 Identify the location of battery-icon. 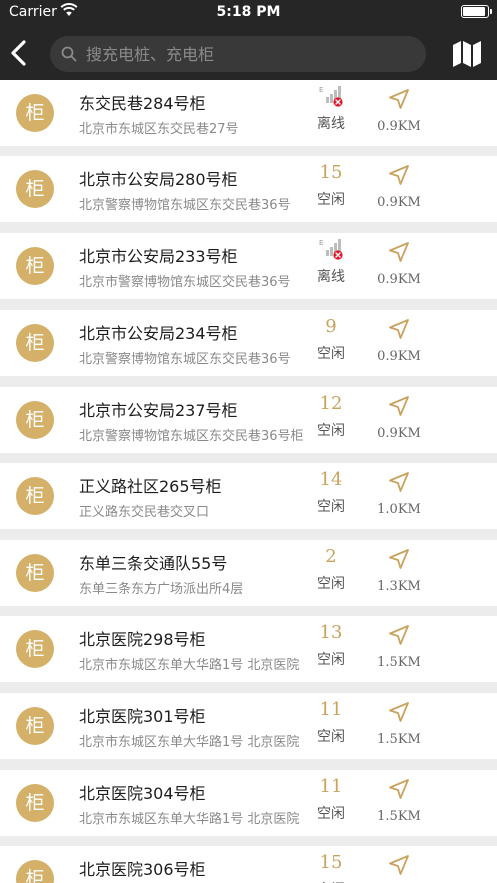
(476, 11).